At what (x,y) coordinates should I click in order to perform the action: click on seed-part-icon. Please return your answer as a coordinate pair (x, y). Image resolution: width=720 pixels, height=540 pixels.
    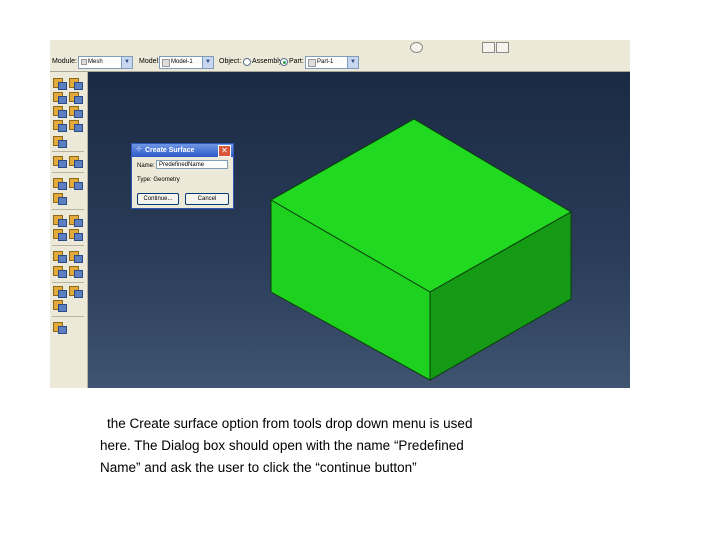
    Looking at the image, I should click on (60, 84).